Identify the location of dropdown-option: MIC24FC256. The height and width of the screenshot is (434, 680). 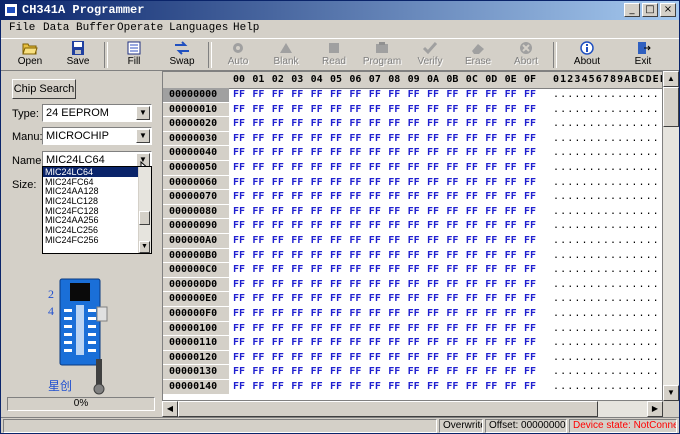
(97, 240).